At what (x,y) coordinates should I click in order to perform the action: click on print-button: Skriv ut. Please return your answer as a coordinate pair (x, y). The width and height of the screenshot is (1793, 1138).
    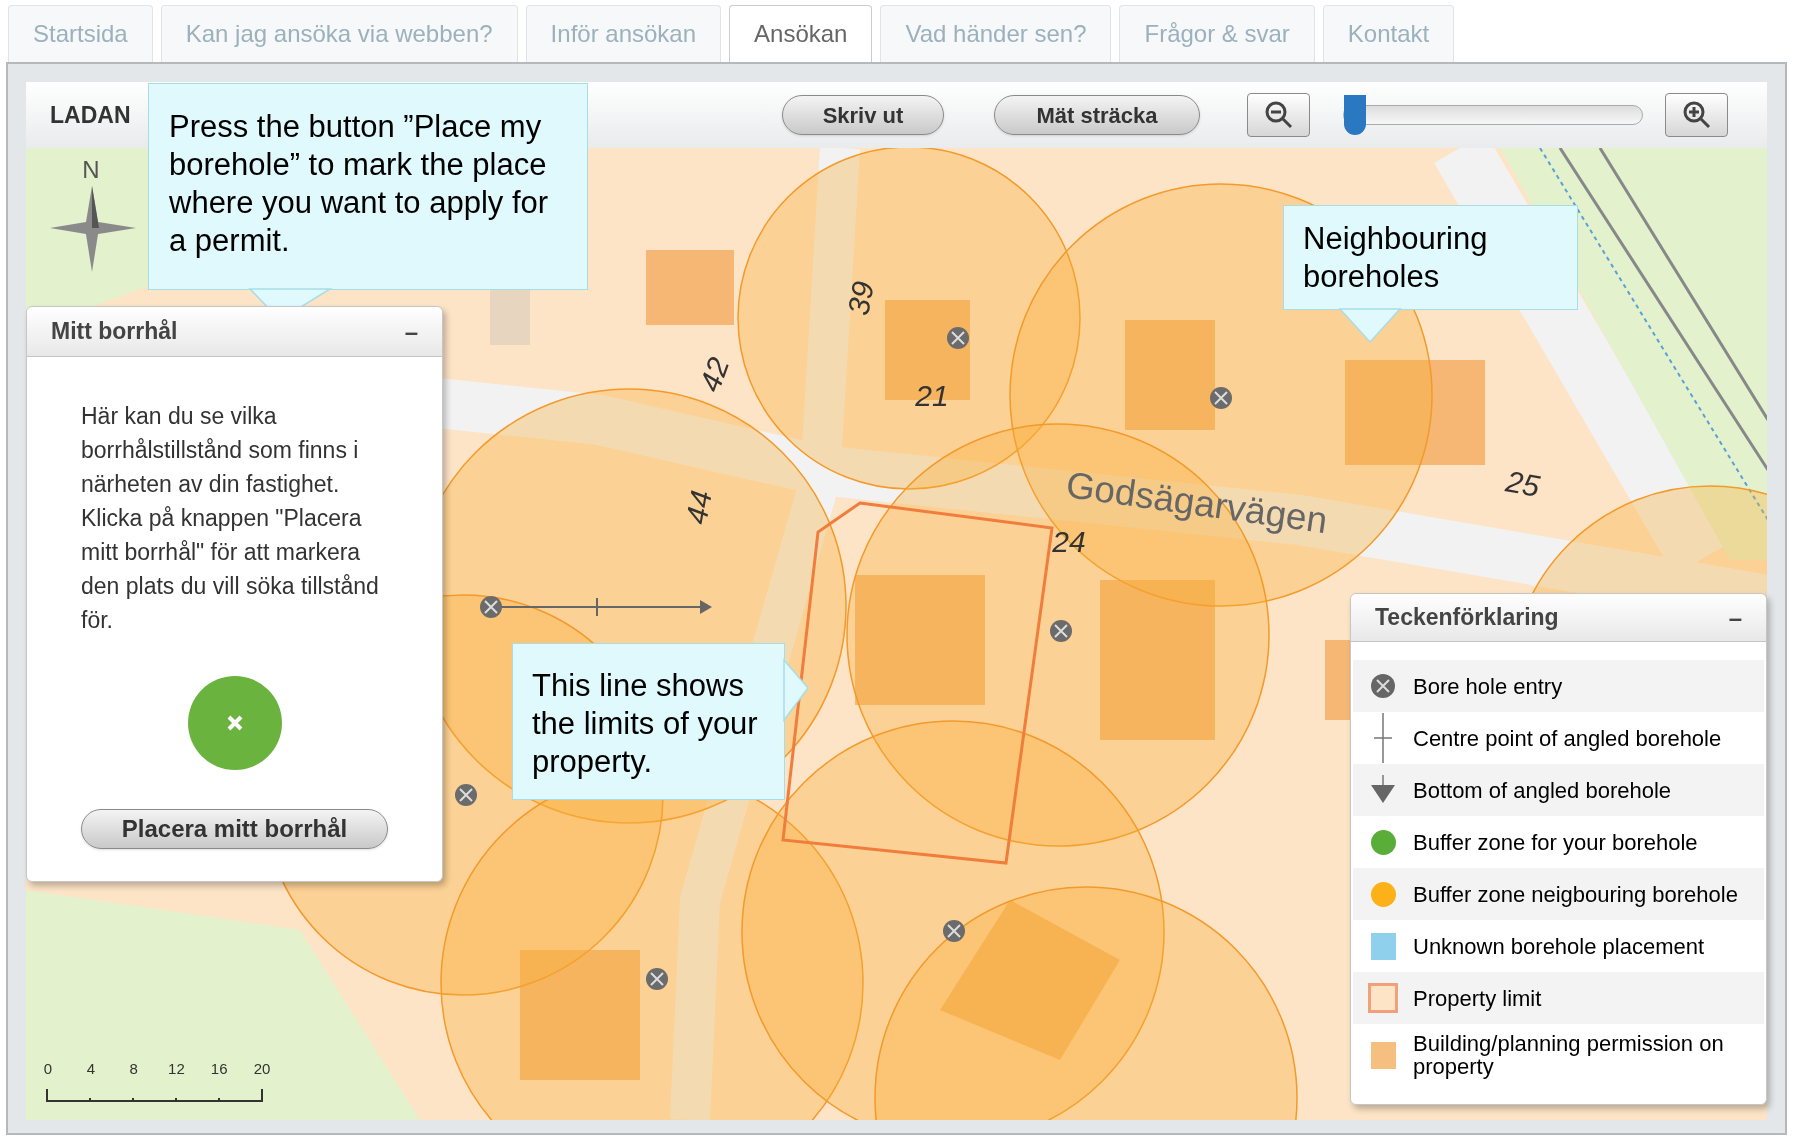
    Looking at the image, I should click on (863, 115).